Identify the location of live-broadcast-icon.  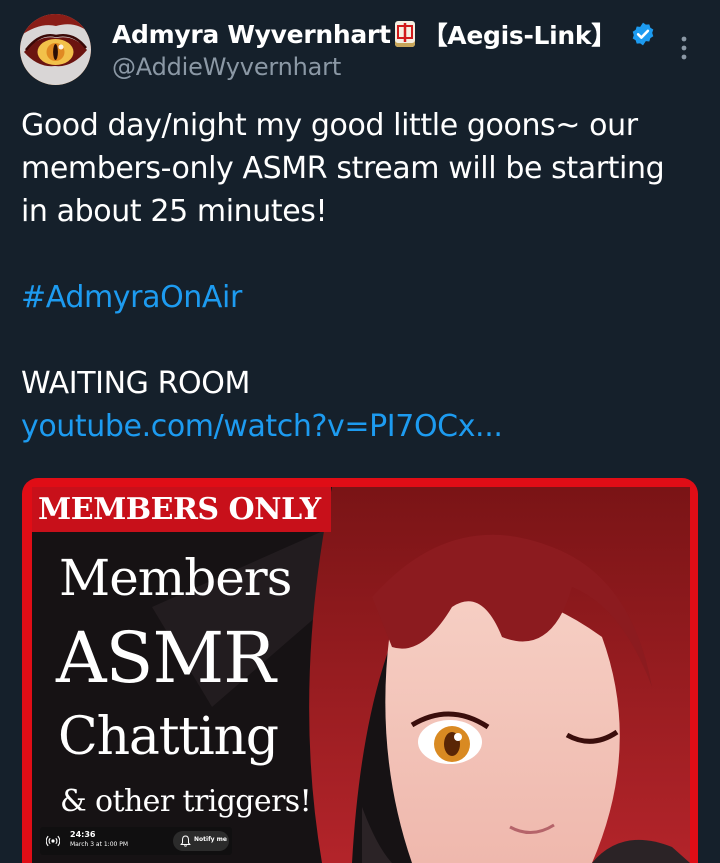
(53, 841).